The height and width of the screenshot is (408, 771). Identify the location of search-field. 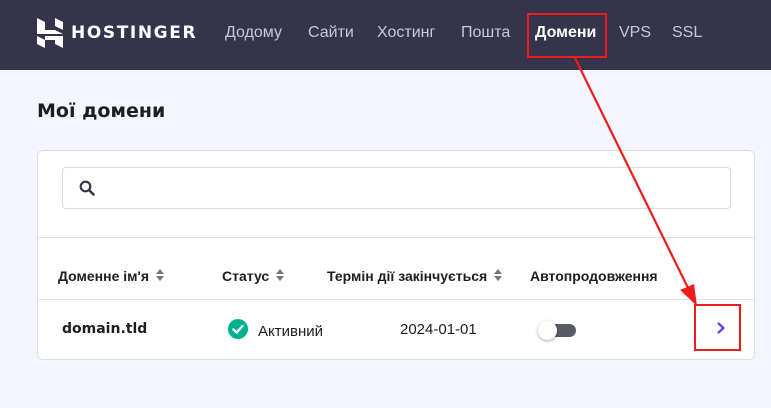
(396, 188).